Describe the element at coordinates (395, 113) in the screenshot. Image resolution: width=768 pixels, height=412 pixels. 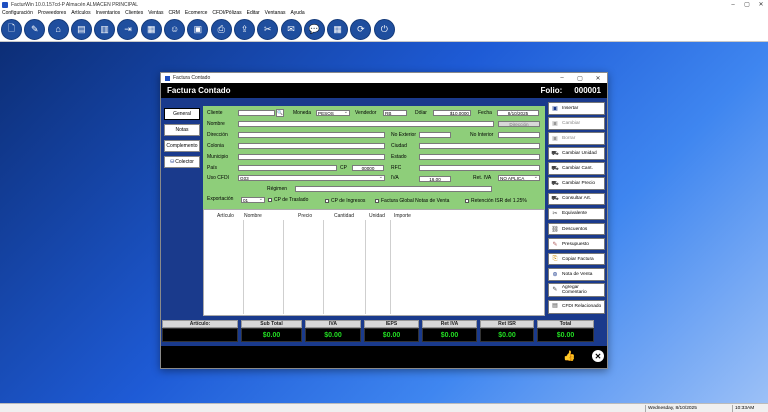
I see `vendedor-input: RB` at that location.